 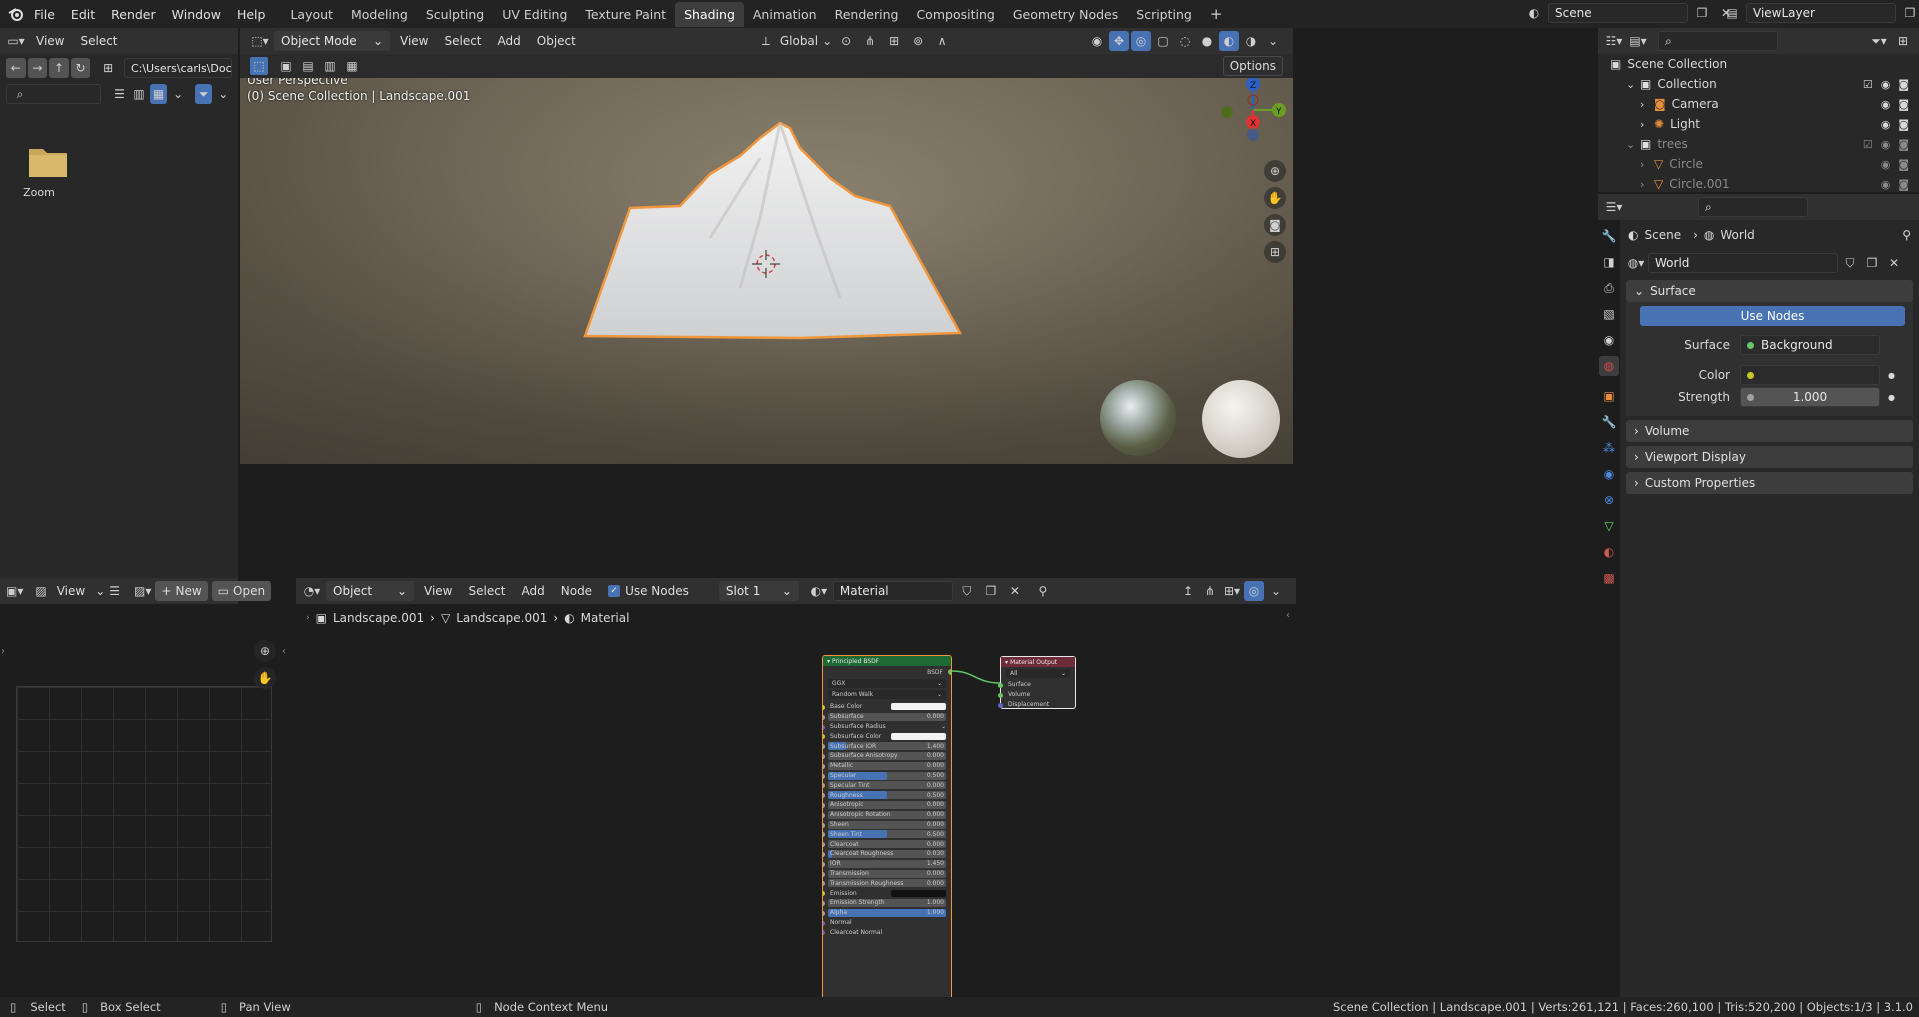 I want to click on fb-menu-select: Select, so click(x=98, y=41).